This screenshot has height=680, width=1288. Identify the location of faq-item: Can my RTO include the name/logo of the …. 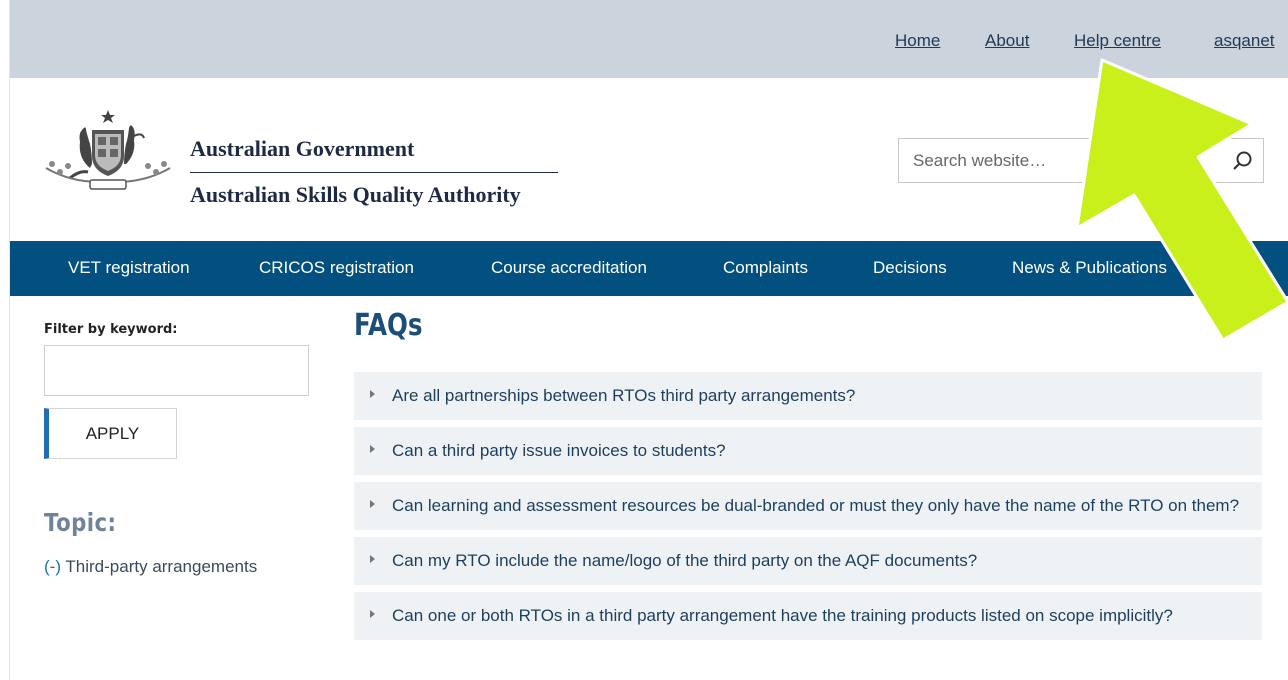
(808, 561).